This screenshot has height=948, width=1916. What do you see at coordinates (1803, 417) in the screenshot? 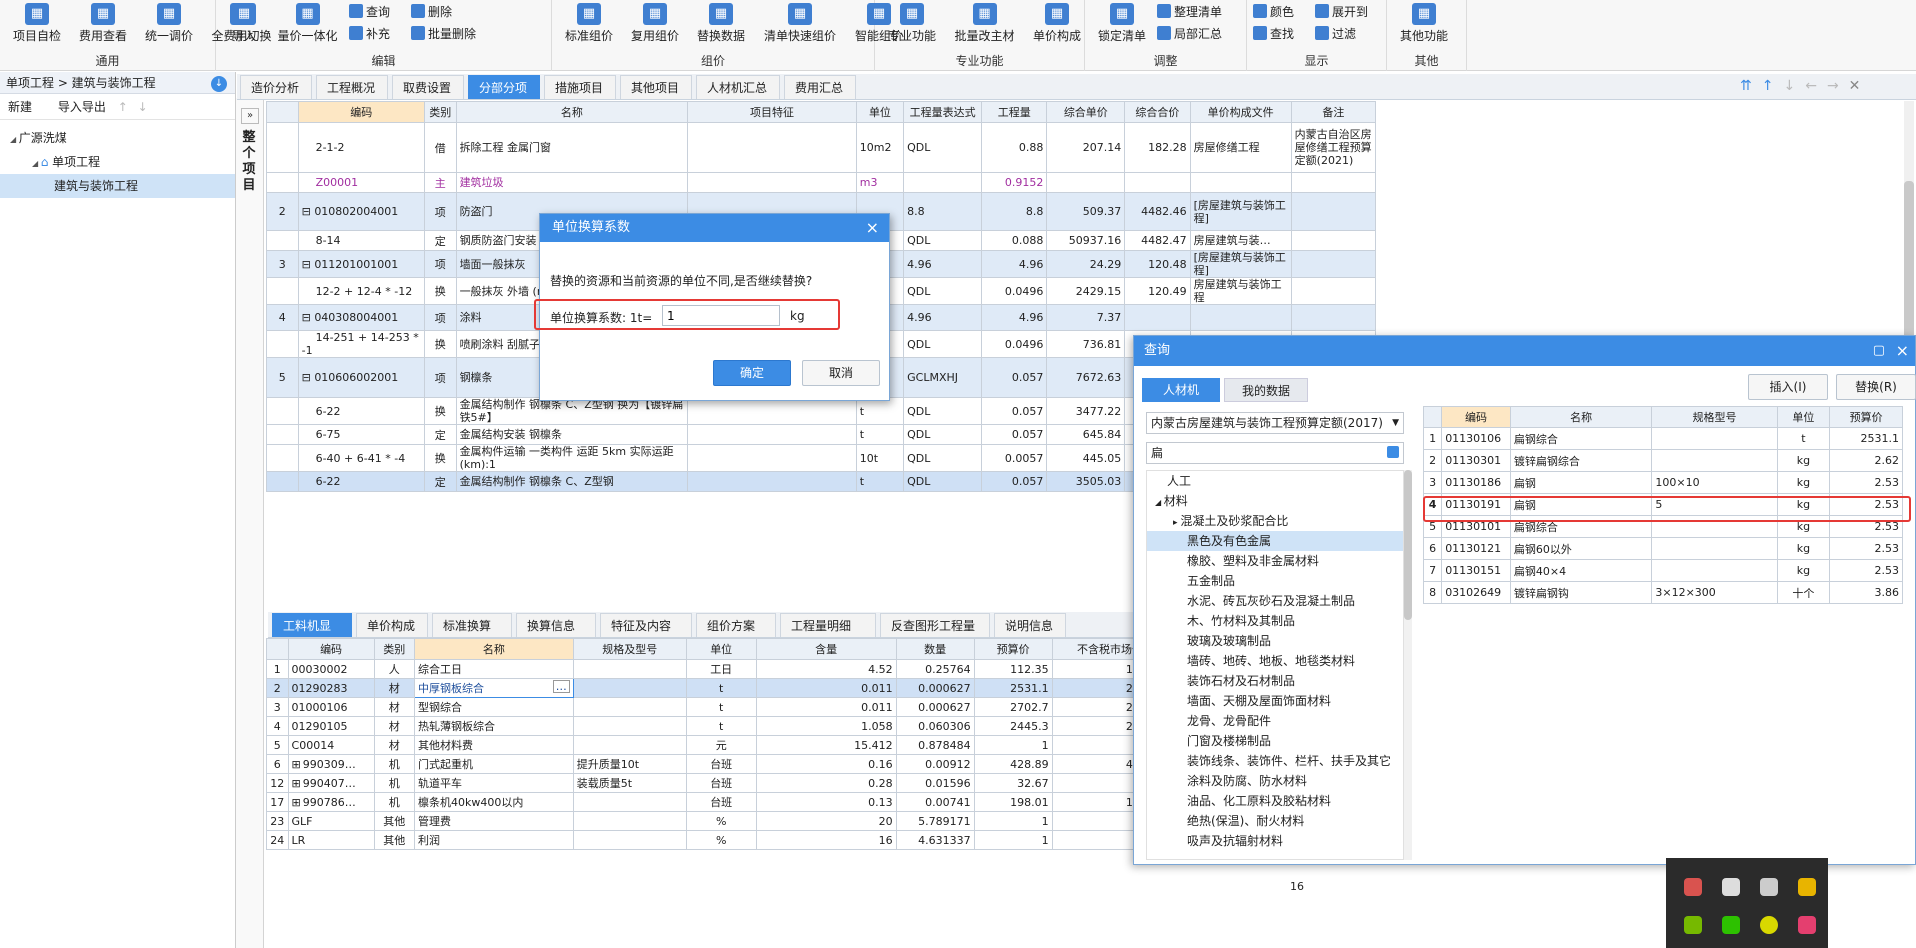
I see `result-header-cell: 单位` at bounding box center [1803, 417].